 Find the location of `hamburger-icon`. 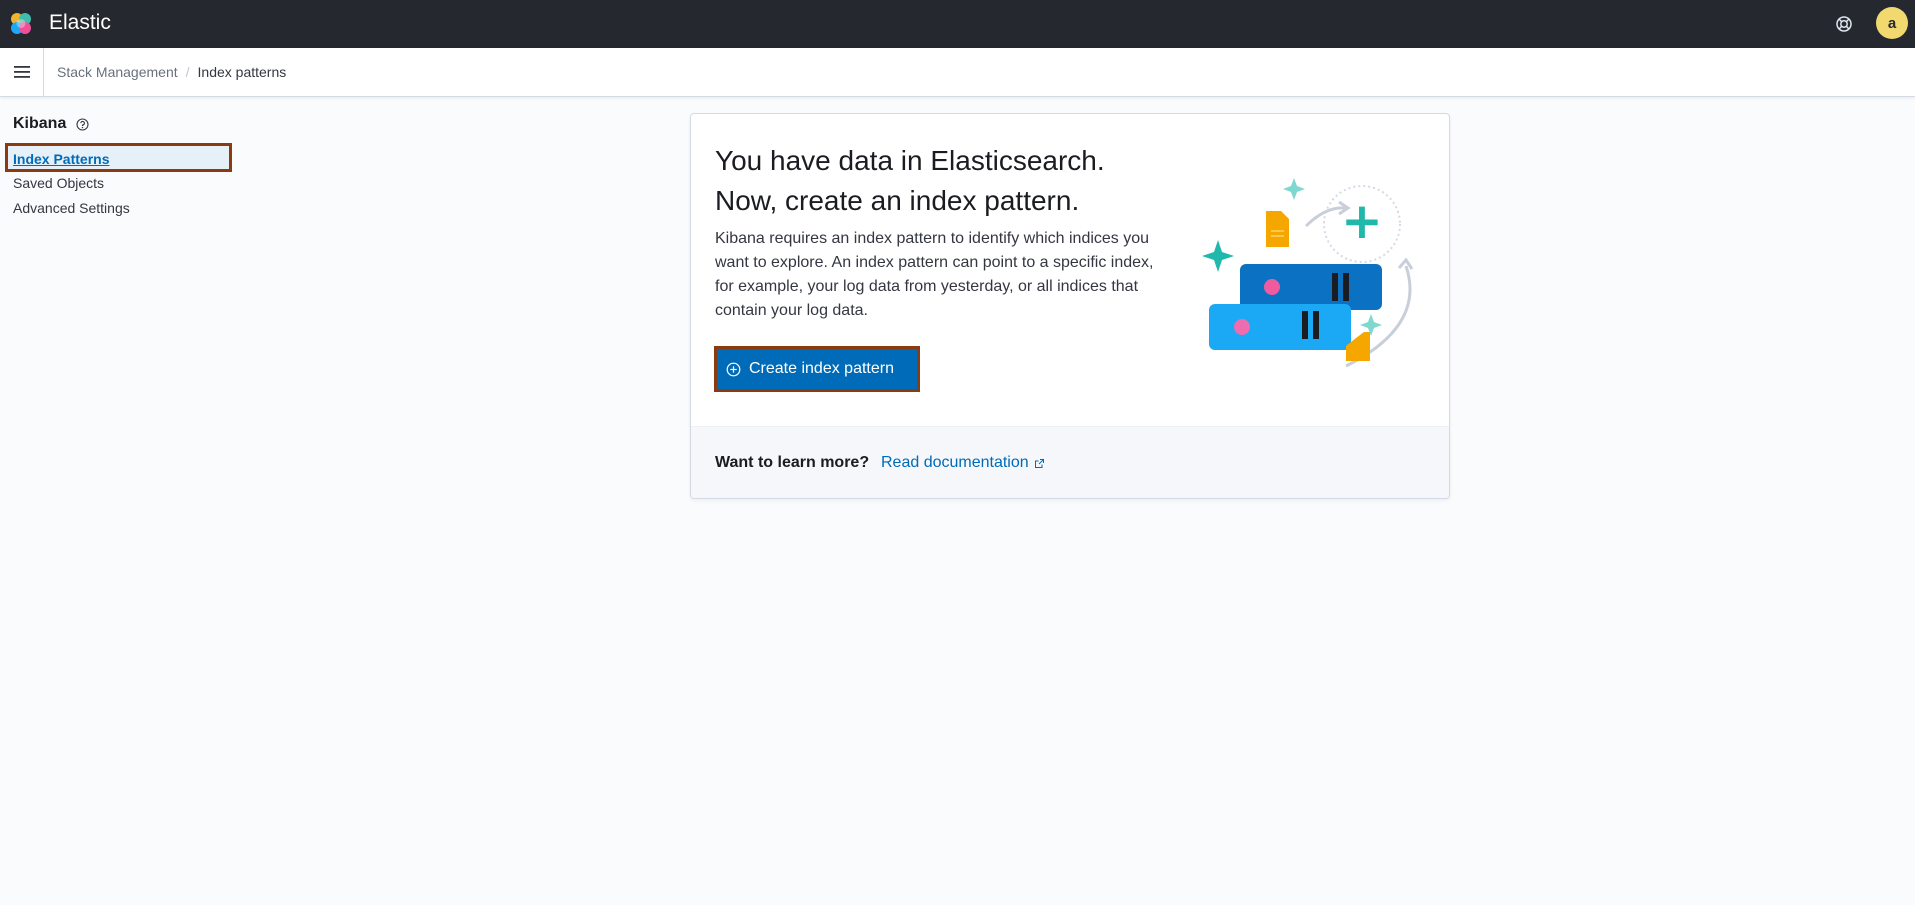

hamburger-icon is located at coordinates (21, 72).